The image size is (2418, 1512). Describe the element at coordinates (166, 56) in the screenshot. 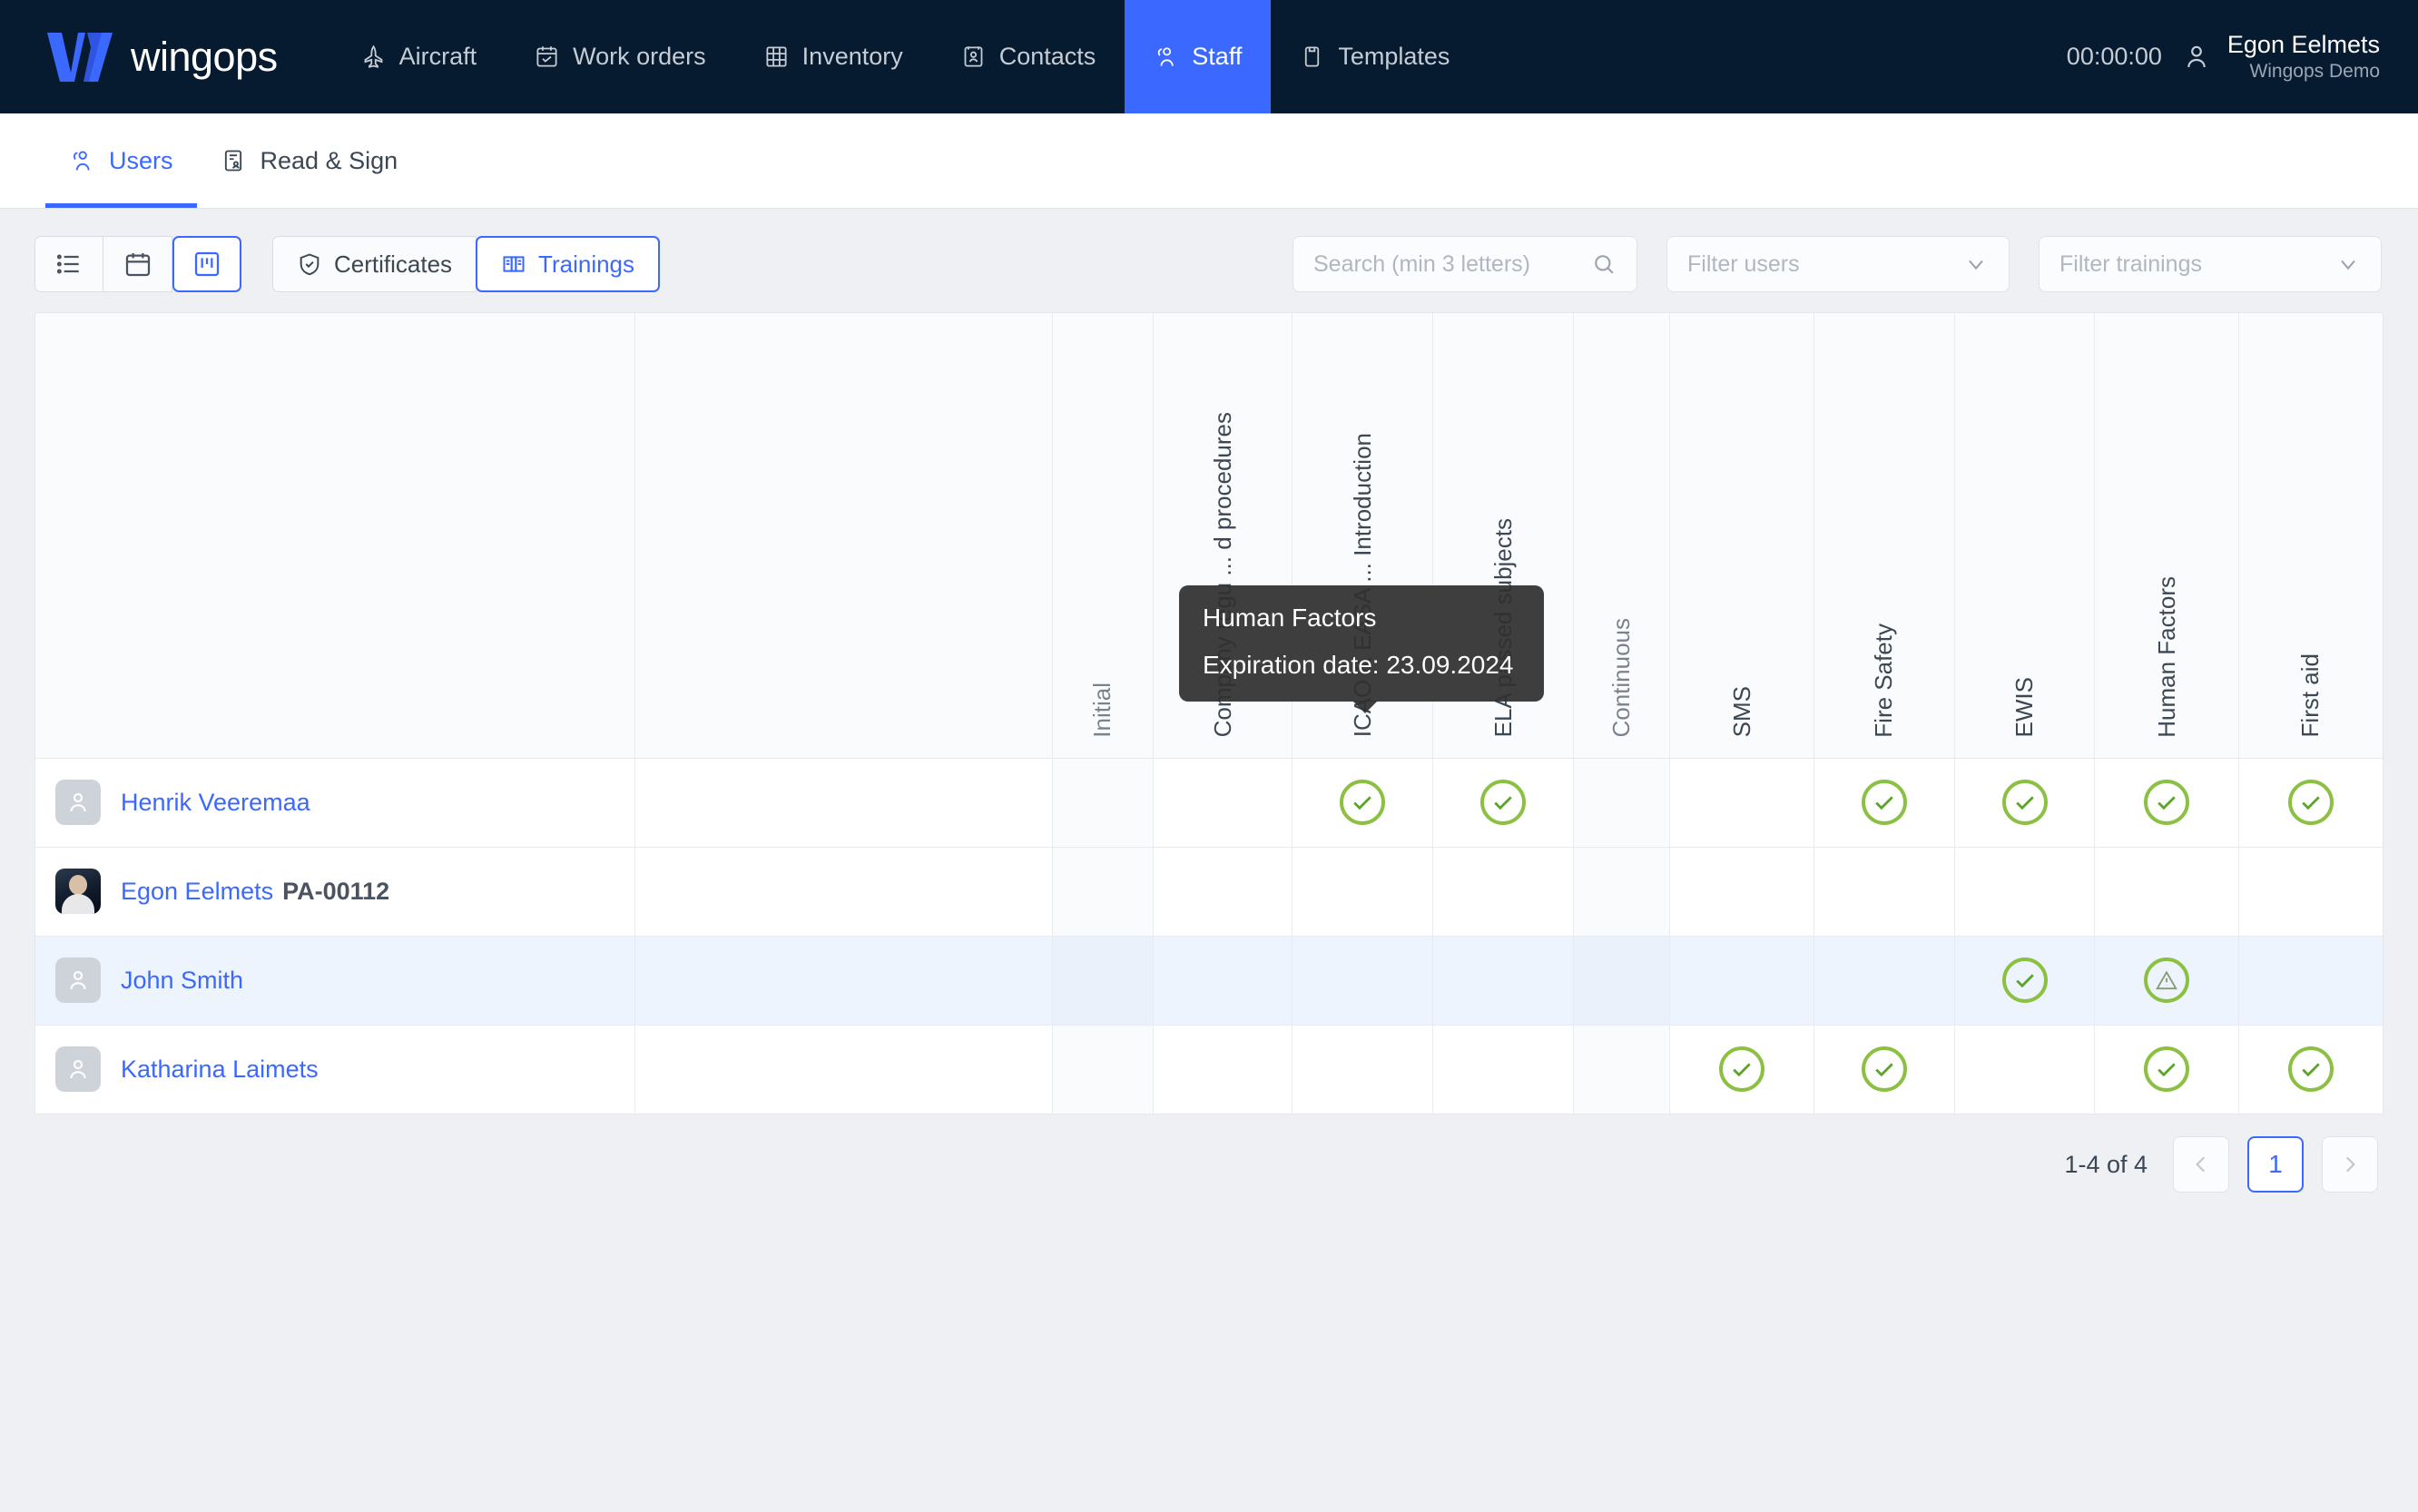

I see `brand-logo-area: wingops` at that location.